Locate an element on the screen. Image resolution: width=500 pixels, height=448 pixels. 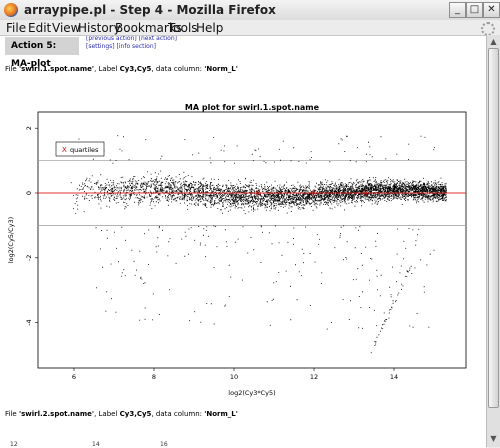
firefox-icon is located at coordinates (11, 10).